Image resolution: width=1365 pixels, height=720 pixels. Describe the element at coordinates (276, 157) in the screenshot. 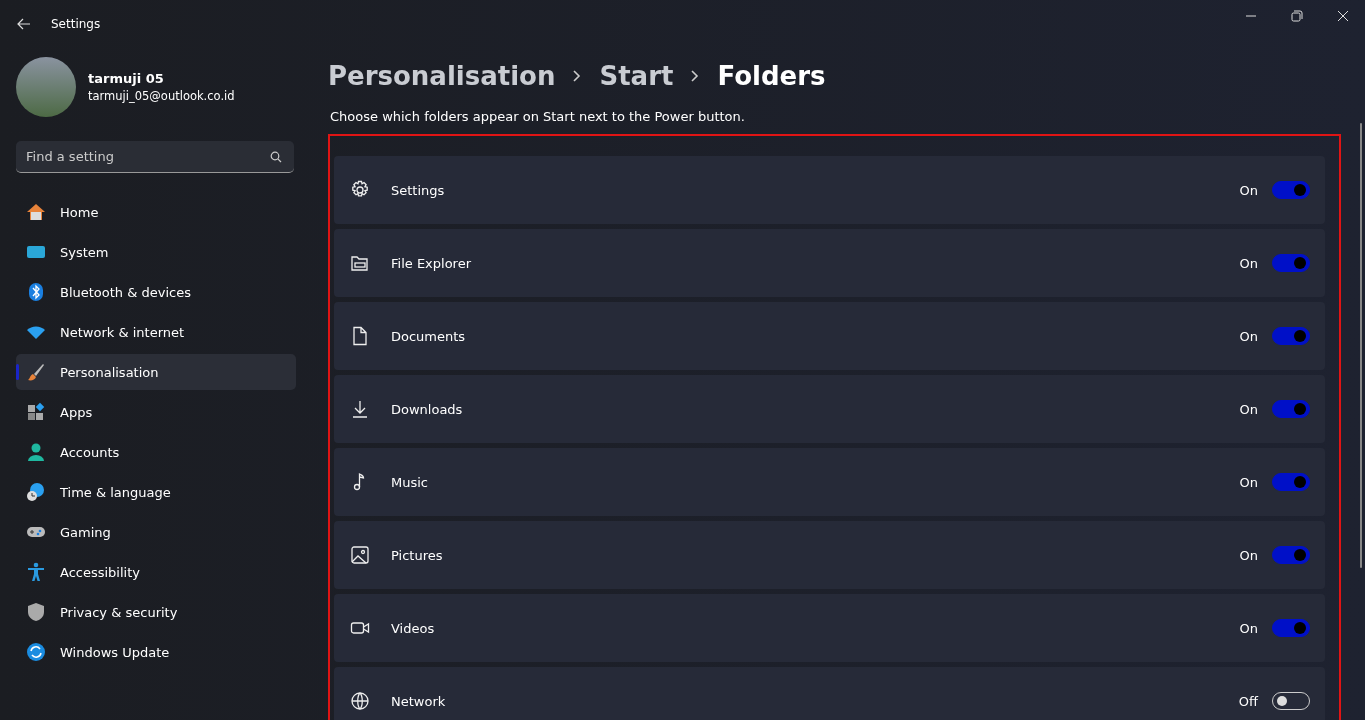

I see `search-icon` at that location.